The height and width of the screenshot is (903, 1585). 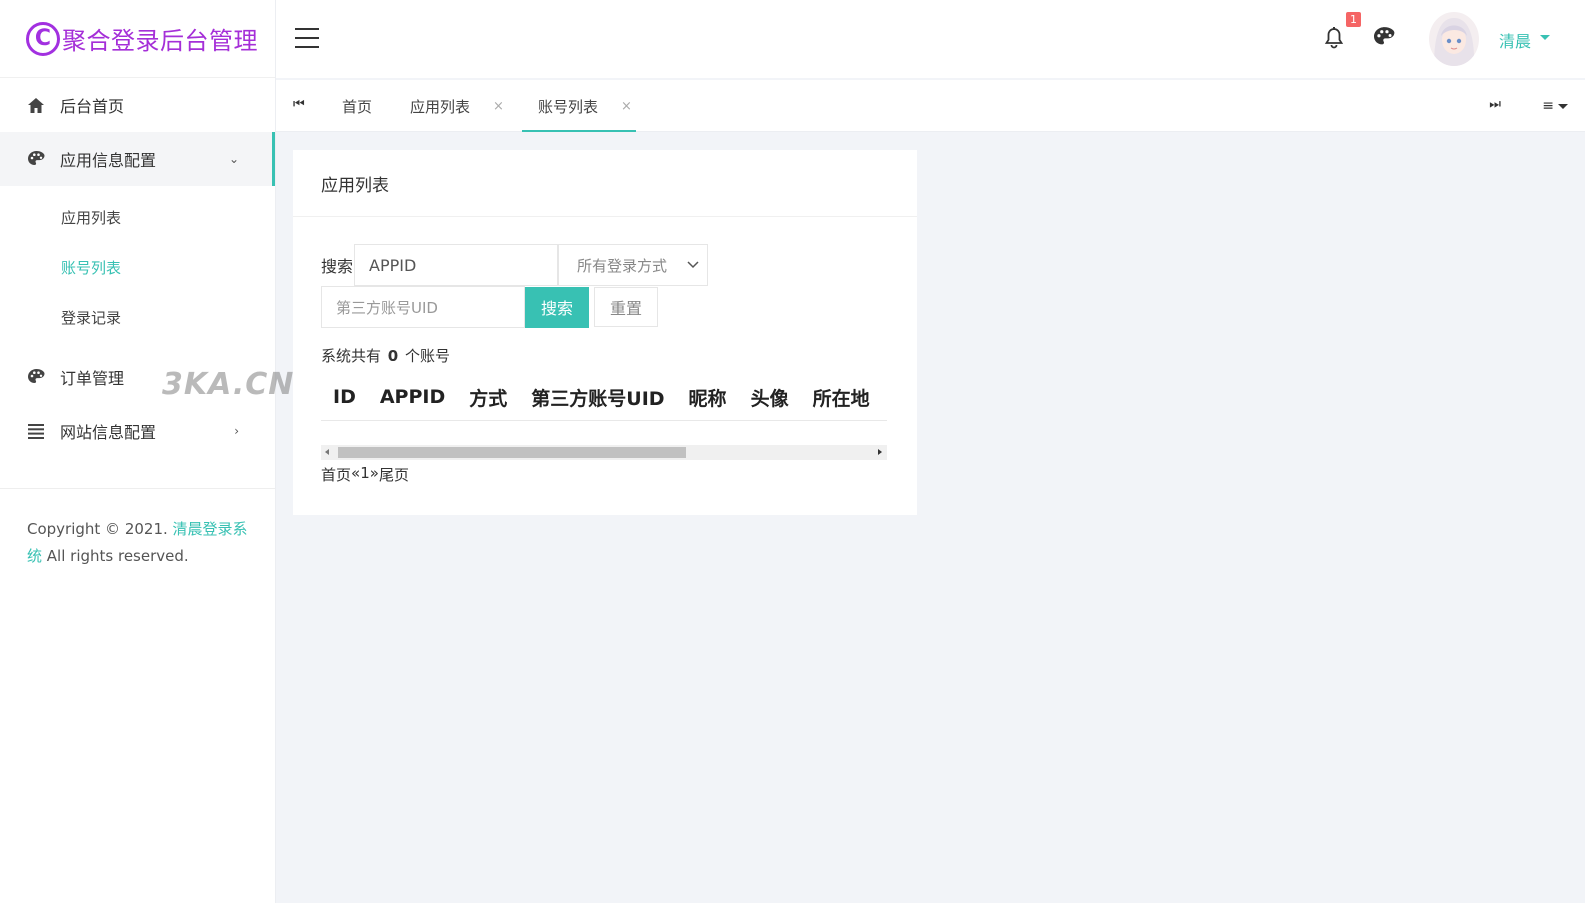 I want to click on accounts-table: ID APPID 方式 第三方账号UID 昵称 头像 所在地 性, so click(x=604, y=398).